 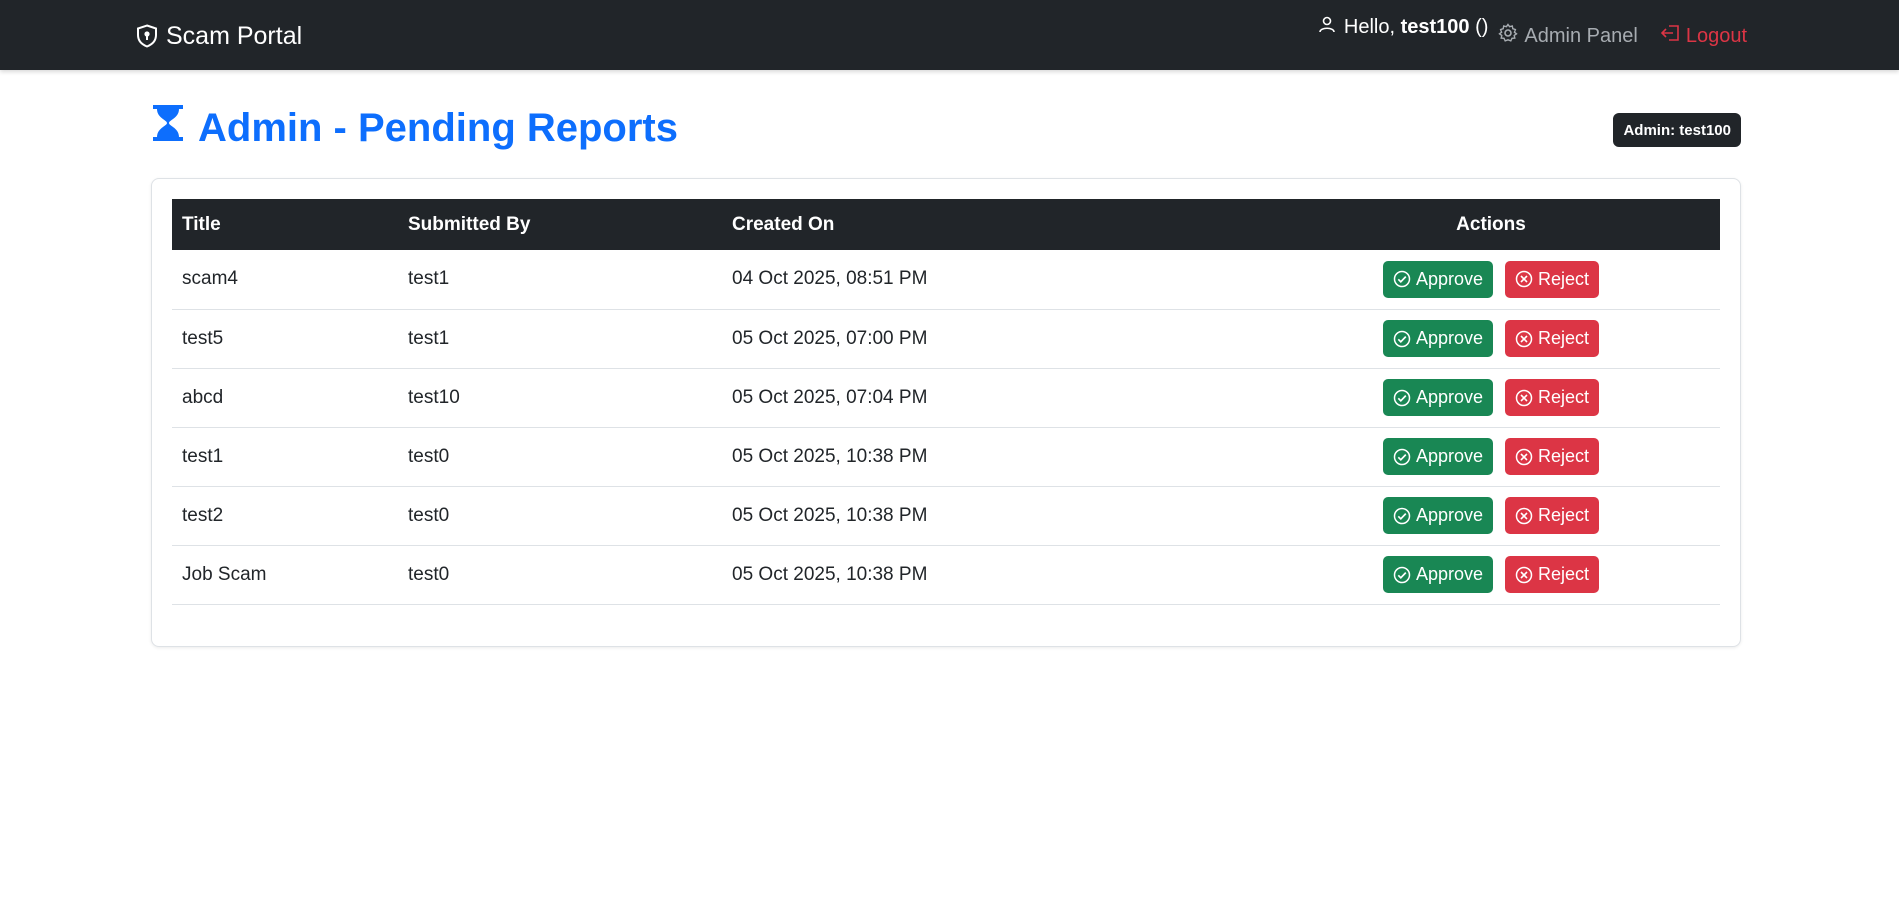 I want to click on report-created-on: 04 Oct 2025, 08:51 PM, so click(x=830, y=279).